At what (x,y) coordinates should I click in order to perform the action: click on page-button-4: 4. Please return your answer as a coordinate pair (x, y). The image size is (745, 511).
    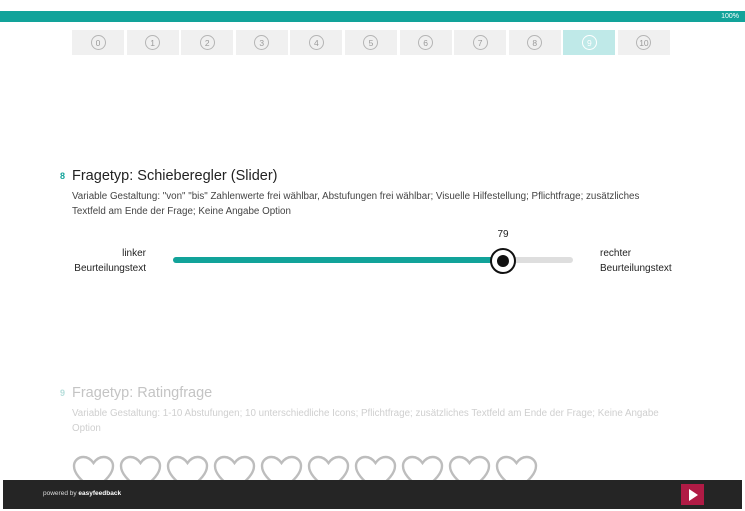
    Looking at the image, I should click on (316, 42).